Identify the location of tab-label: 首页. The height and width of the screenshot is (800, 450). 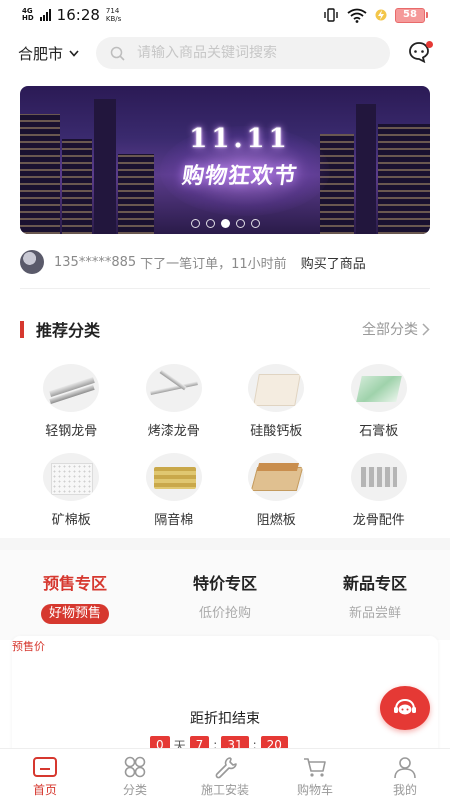
(44, 790).